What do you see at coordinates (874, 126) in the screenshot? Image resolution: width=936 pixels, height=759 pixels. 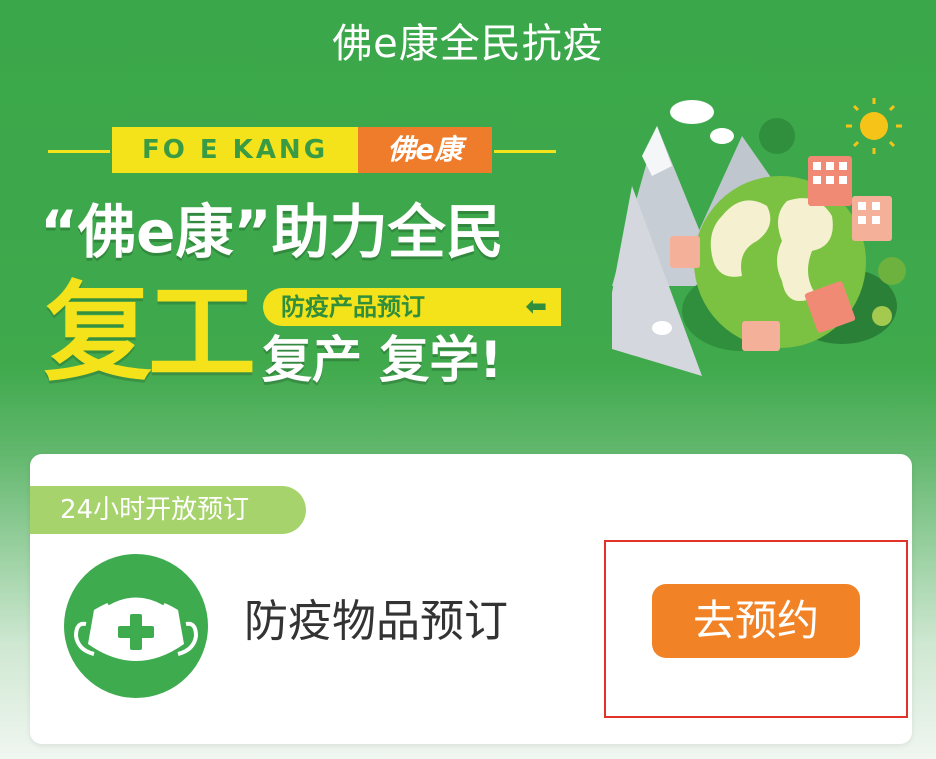 I see `sun-icon` at bounding box center [874, 126].